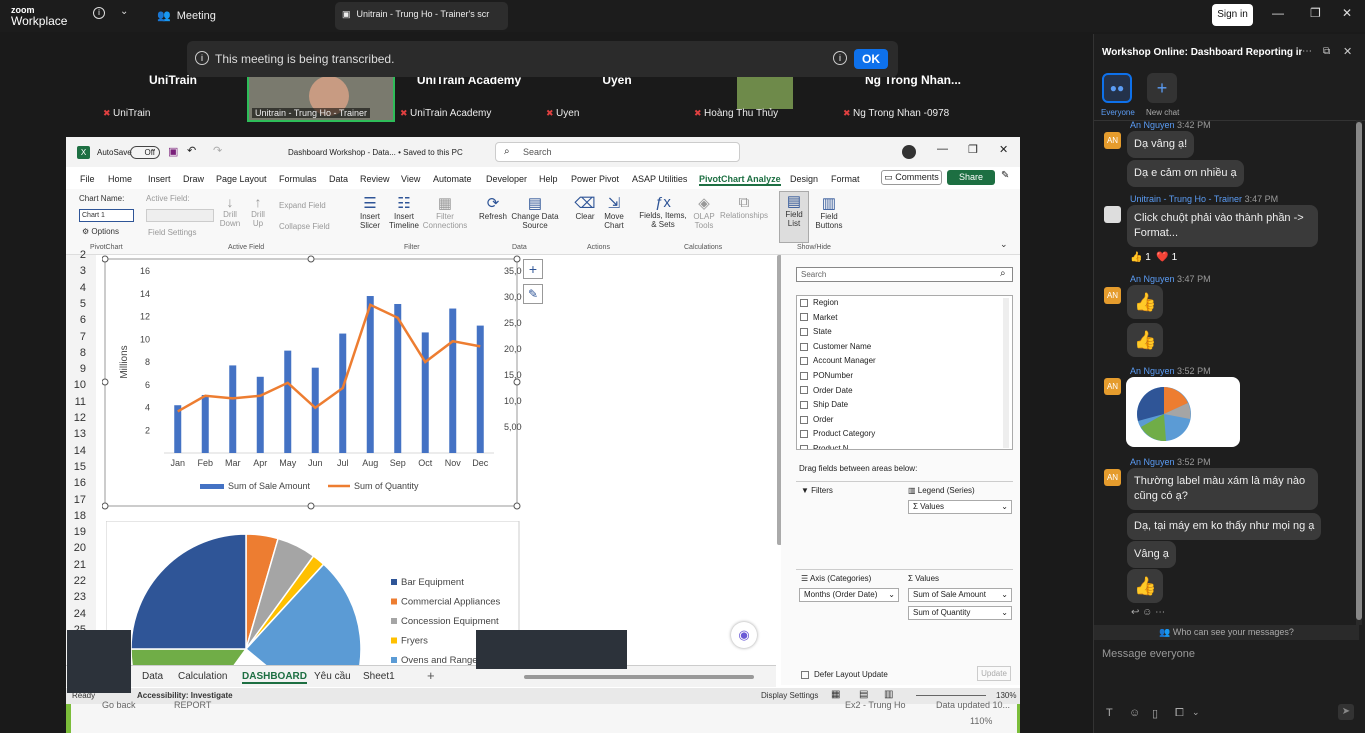 The height and width of the screenshot is (733, 1365). What do you see at coordinates (217, 150) in the screenshot?
I see `redo-icon: ↷` at bounding box center [217, 150].